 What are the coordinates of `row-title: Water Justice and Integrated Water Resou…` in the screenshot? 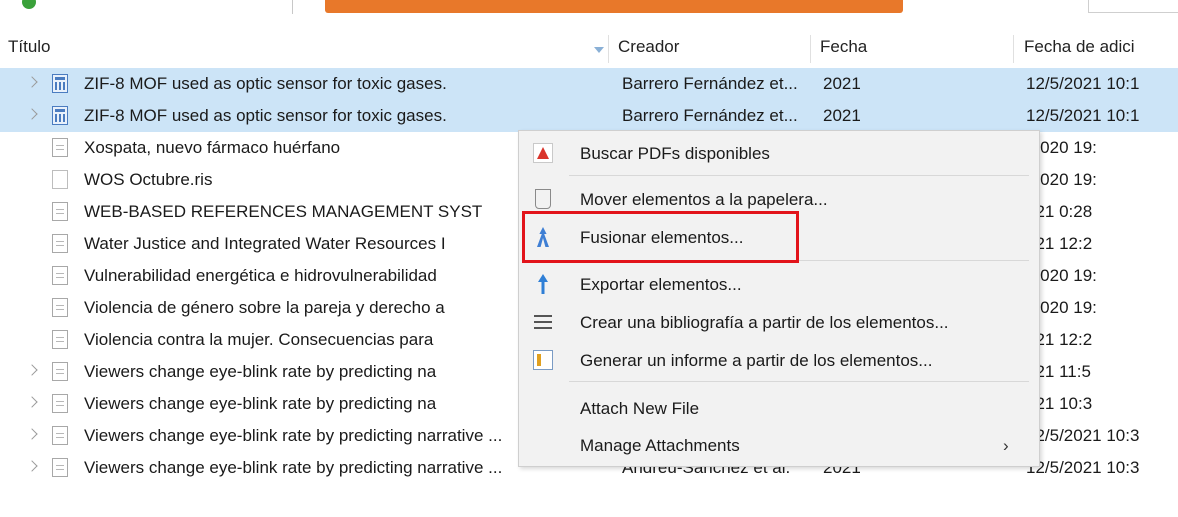 It's located at (265, 243).